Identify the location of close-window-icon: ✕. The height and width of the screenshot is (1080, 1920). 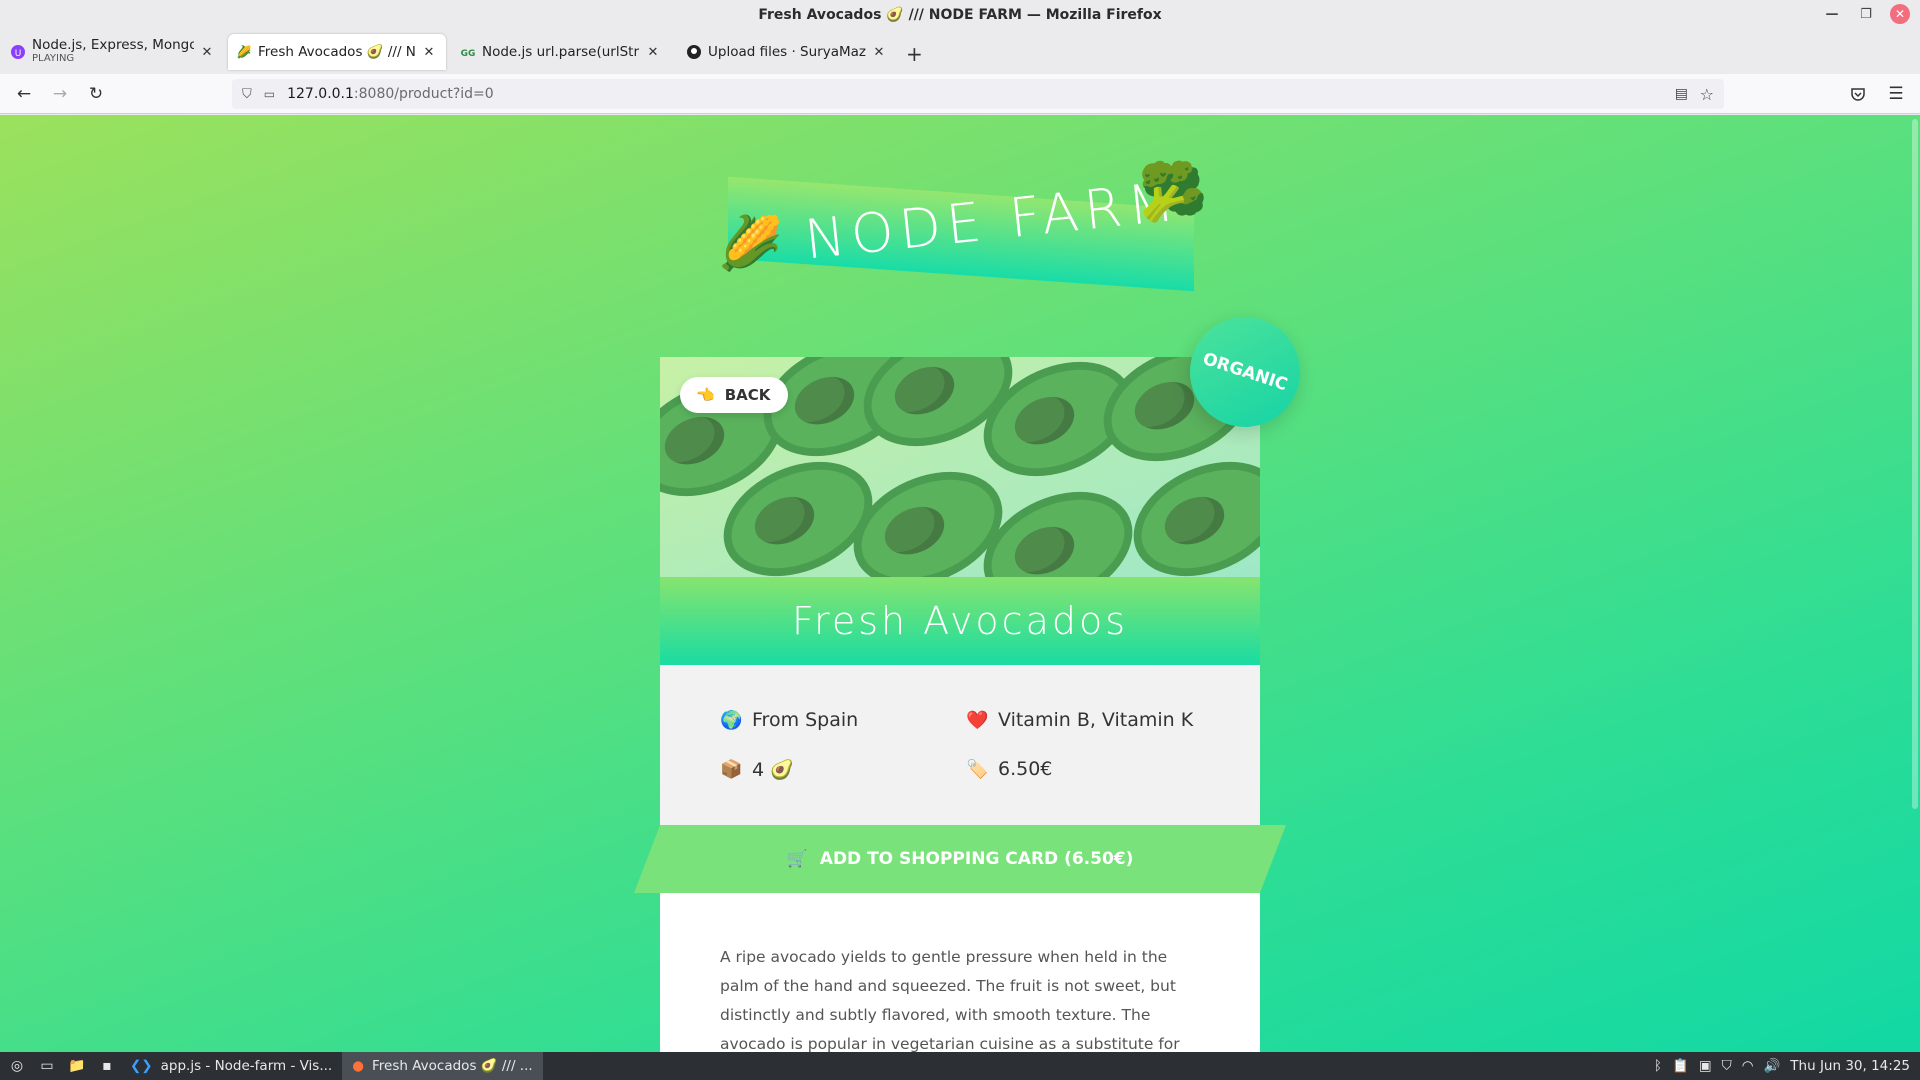
(1900, 14).